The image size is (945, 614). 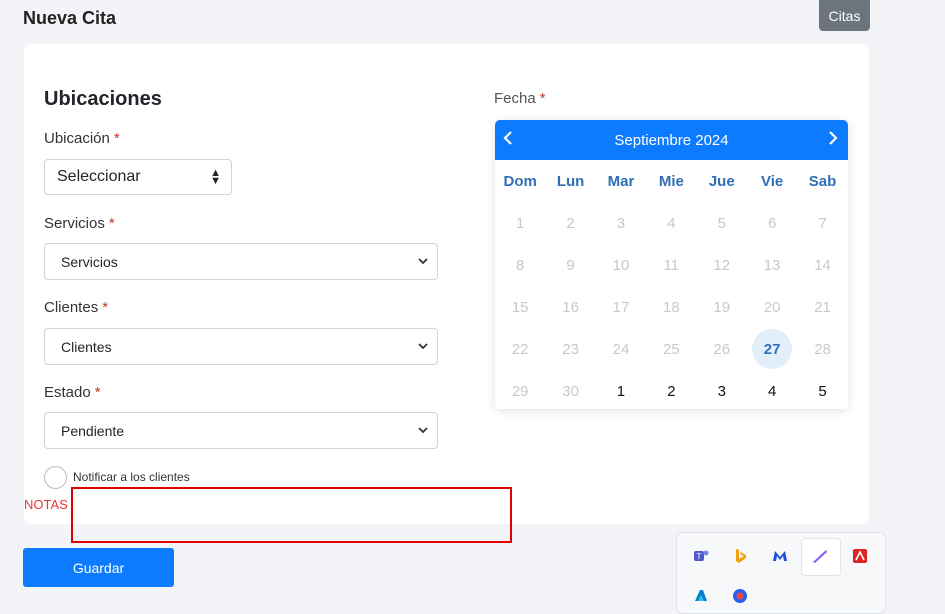 I want to click on calendar-day: 23, so click(x=570, y=349).